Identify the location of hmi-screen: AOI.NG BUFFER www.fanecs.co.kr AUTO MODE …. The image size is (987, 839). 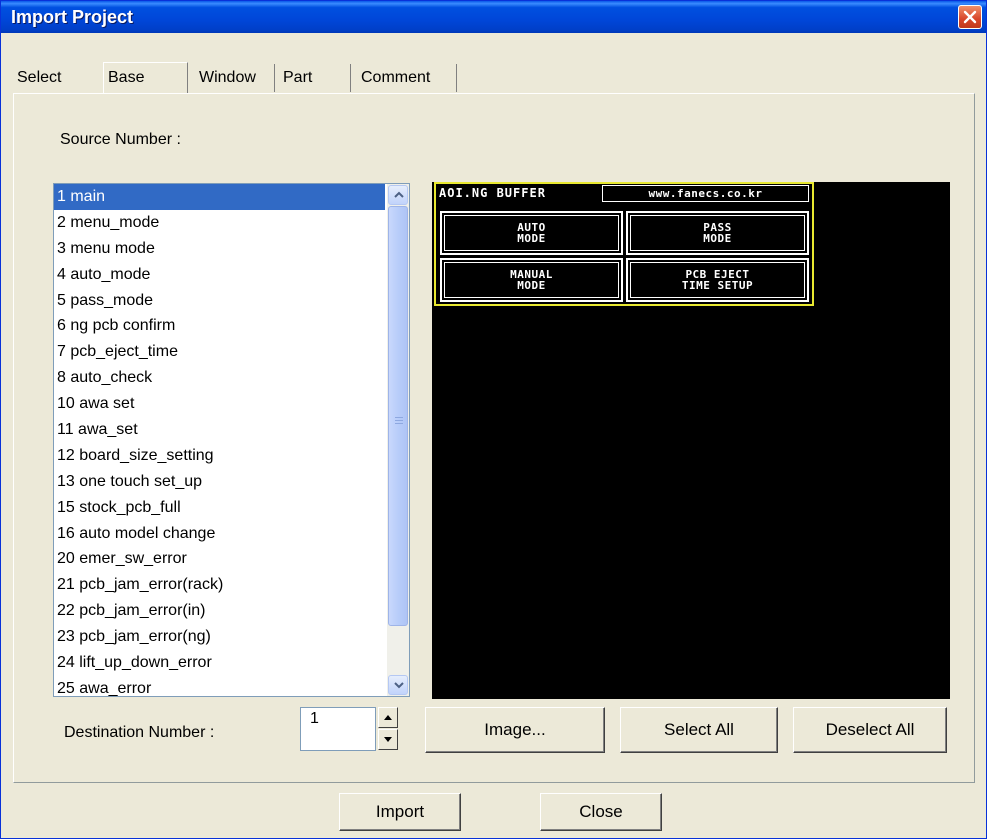
(624, 244).